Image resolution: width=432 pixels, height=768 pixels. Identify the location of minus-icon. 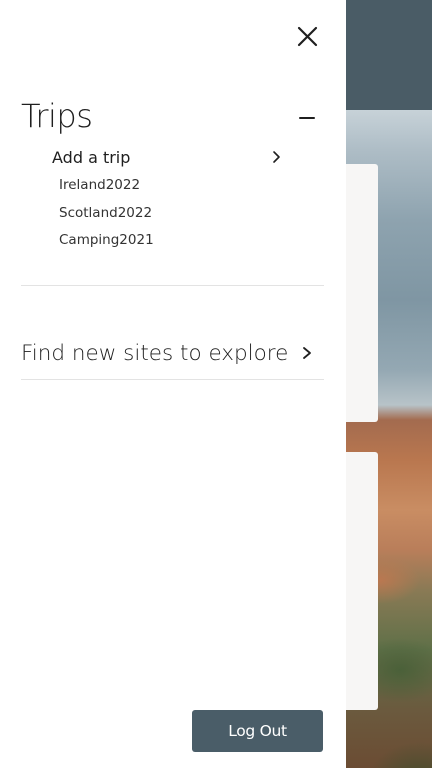
(307, 118).